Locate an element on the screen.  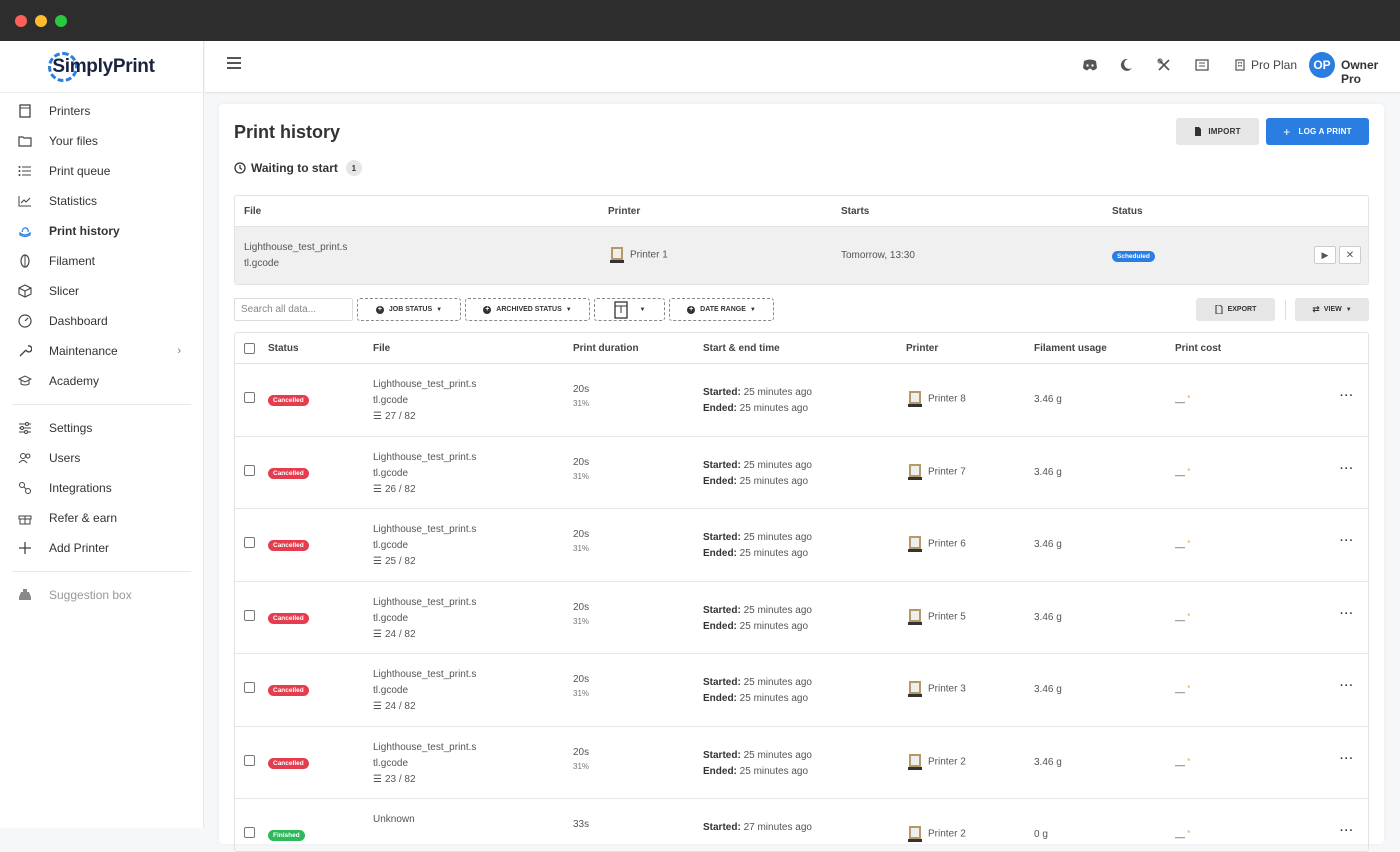
sidebar-item-academy: Academy is located at coordinates (101, 381).